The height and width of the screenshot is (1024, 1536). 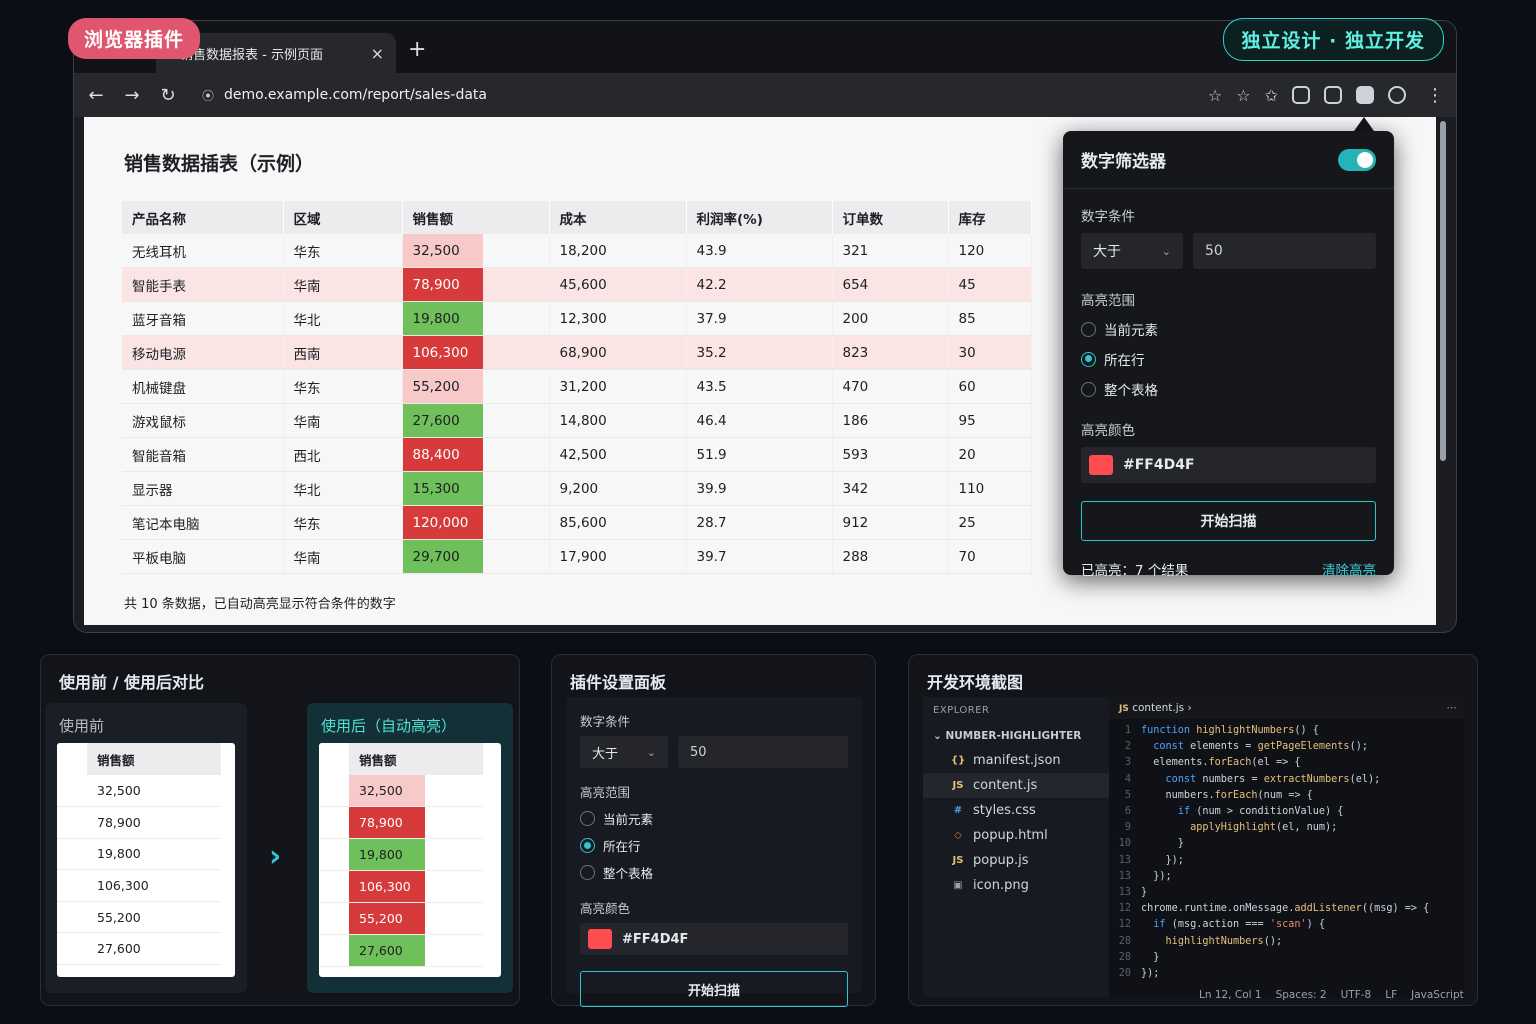 I want to click on table-cell: 9,200, so click(x=618, y=488).